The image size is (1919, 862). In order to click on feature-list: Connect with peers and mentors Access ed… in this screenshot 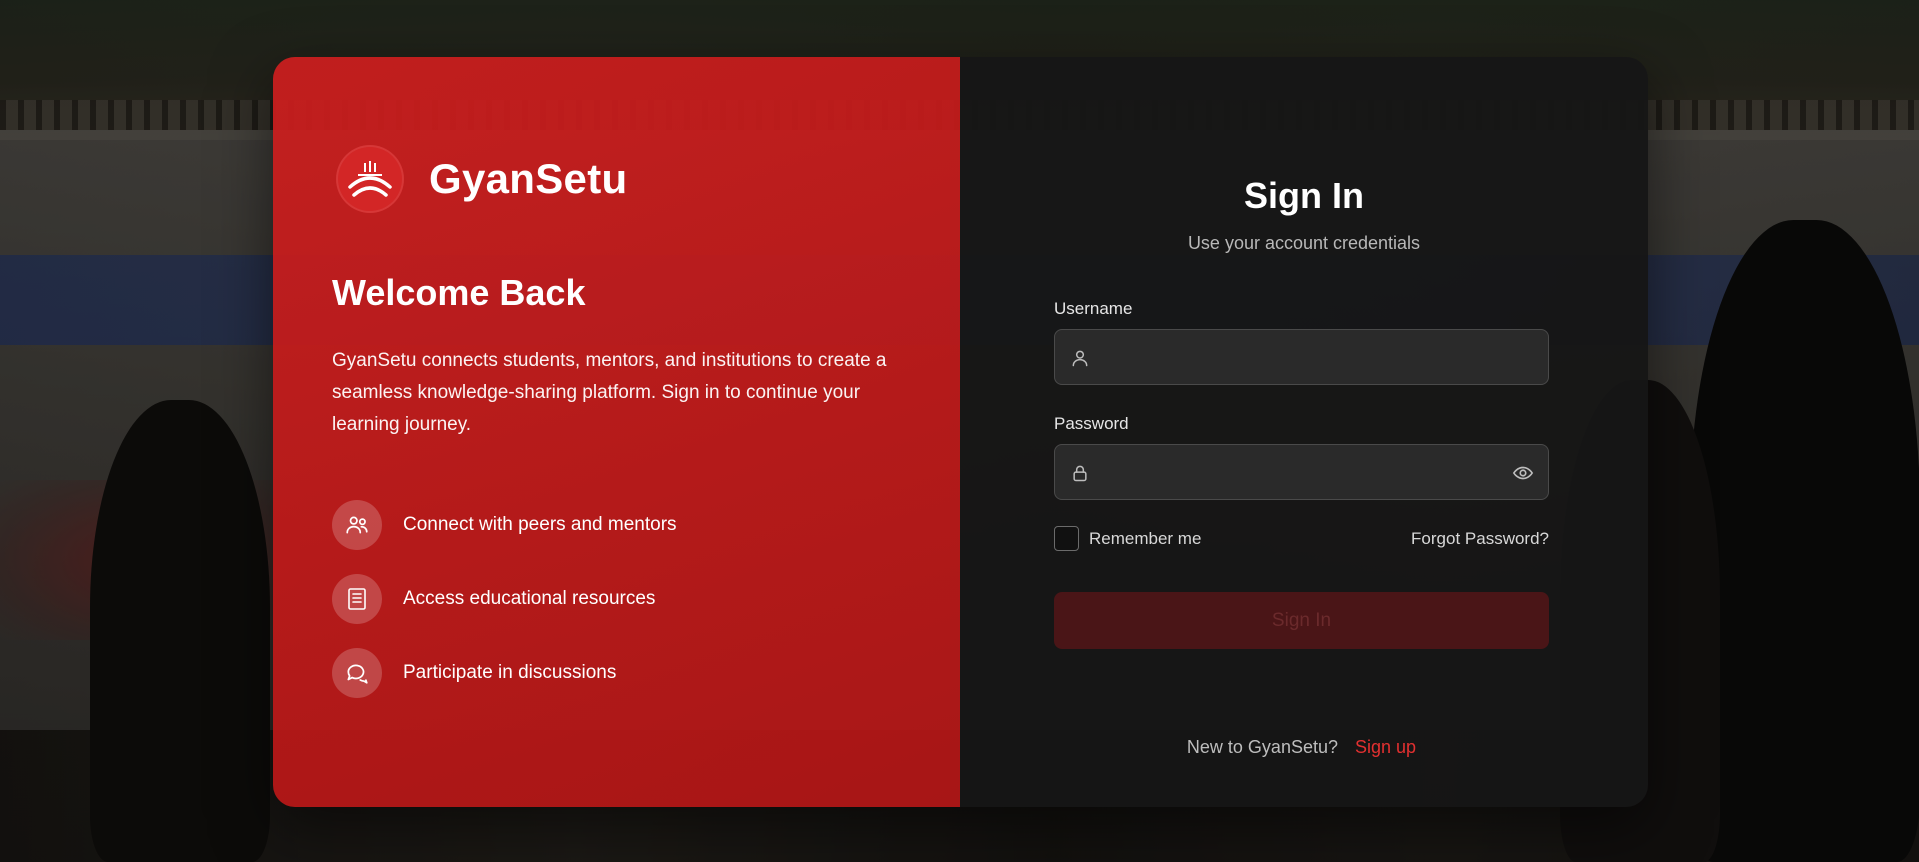, I will do `click(504, 611)`.